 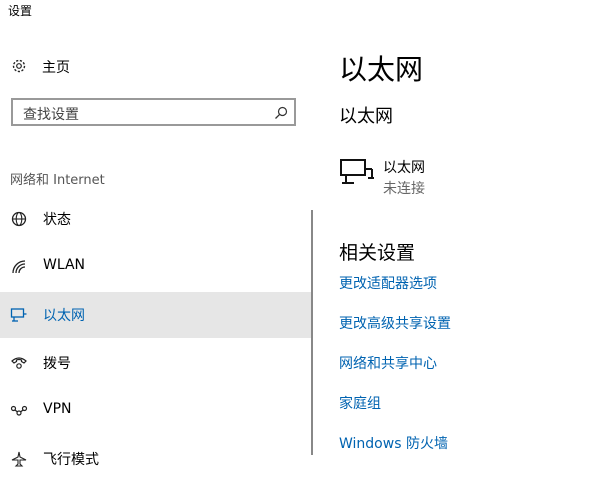 What do you see at coordinates (357, 173) in the screenshot?
I see `ethernet-adapter-icon` at bounding box center [357, 173].